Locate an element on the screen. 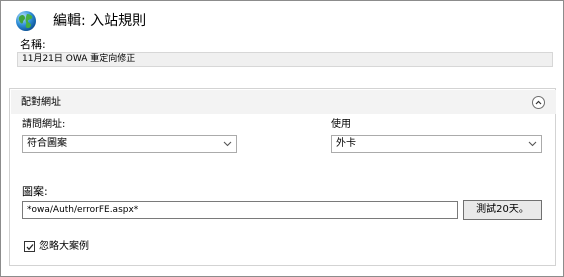 This screenshot has height=277, width=564. collapse-button is located at coordinates (538, 102).